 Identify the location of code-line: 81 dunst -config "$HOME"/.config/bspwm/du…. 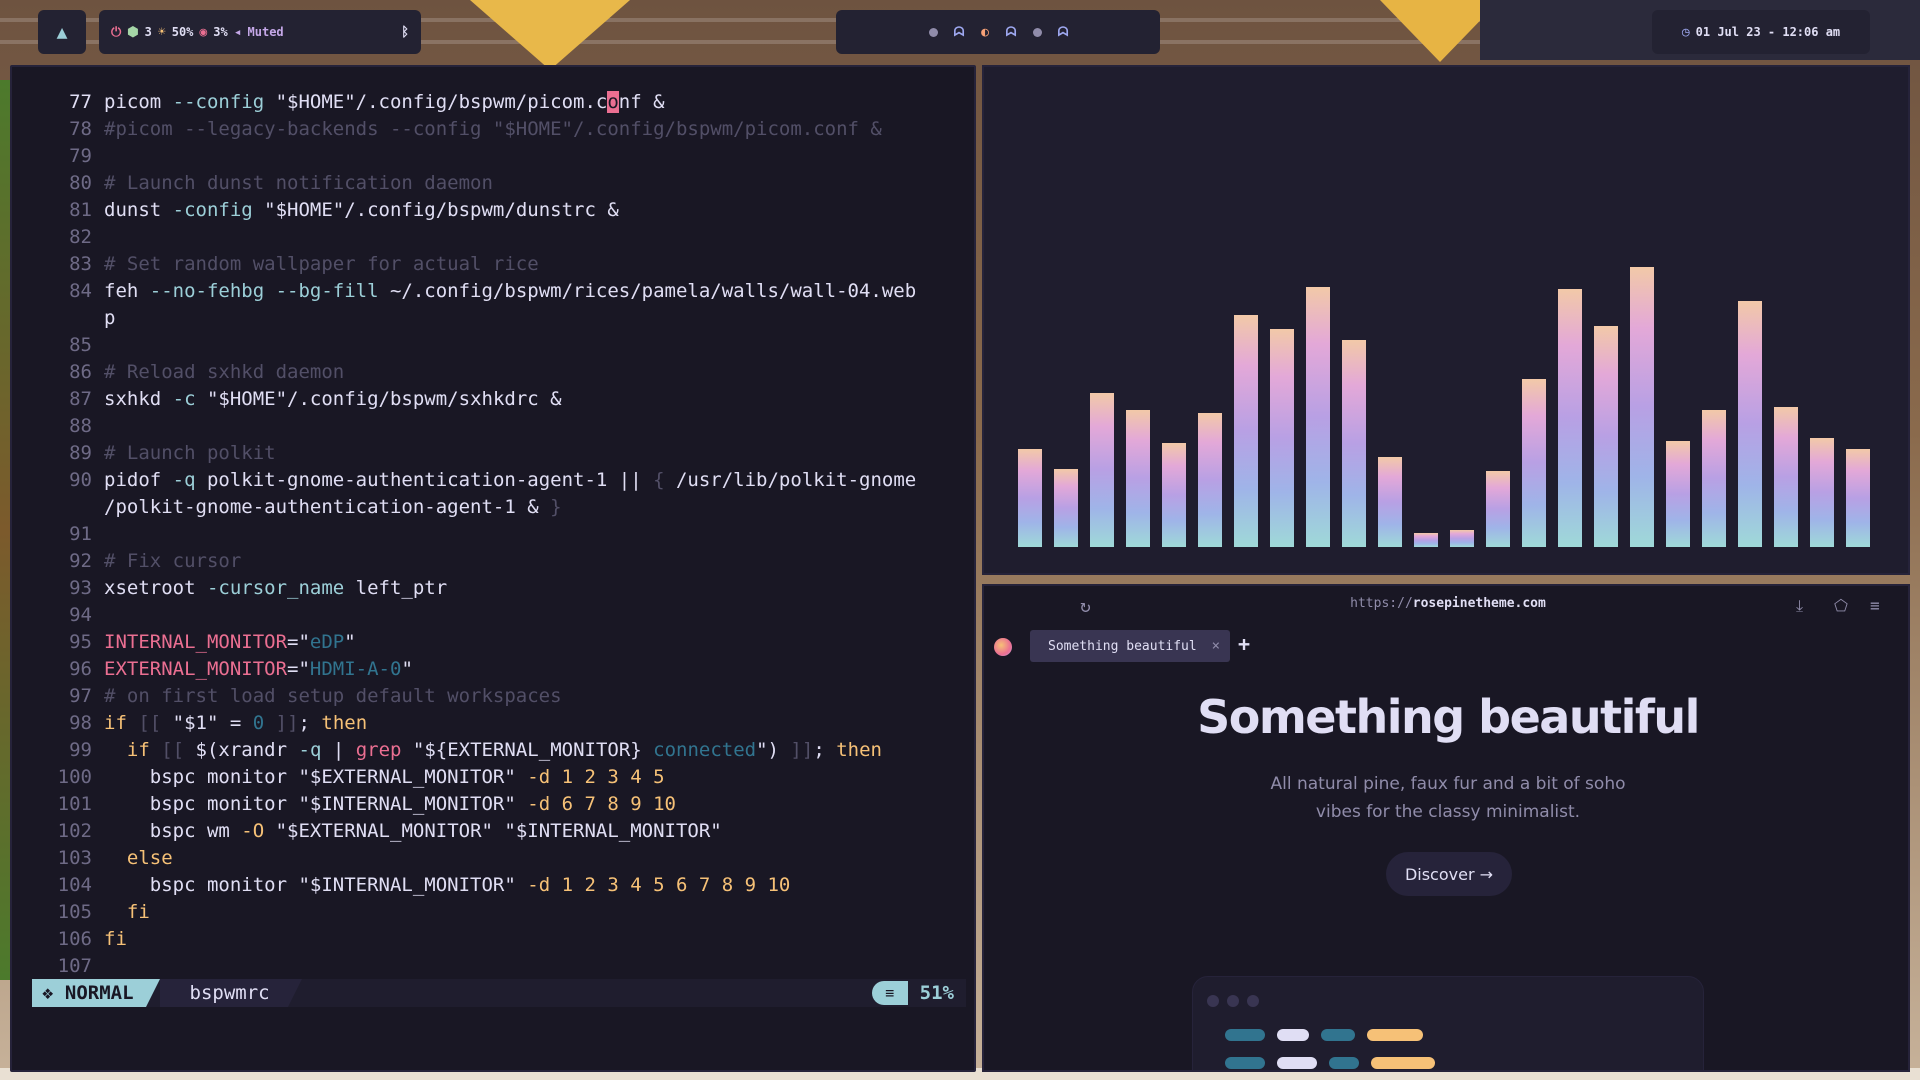
(499, 210).